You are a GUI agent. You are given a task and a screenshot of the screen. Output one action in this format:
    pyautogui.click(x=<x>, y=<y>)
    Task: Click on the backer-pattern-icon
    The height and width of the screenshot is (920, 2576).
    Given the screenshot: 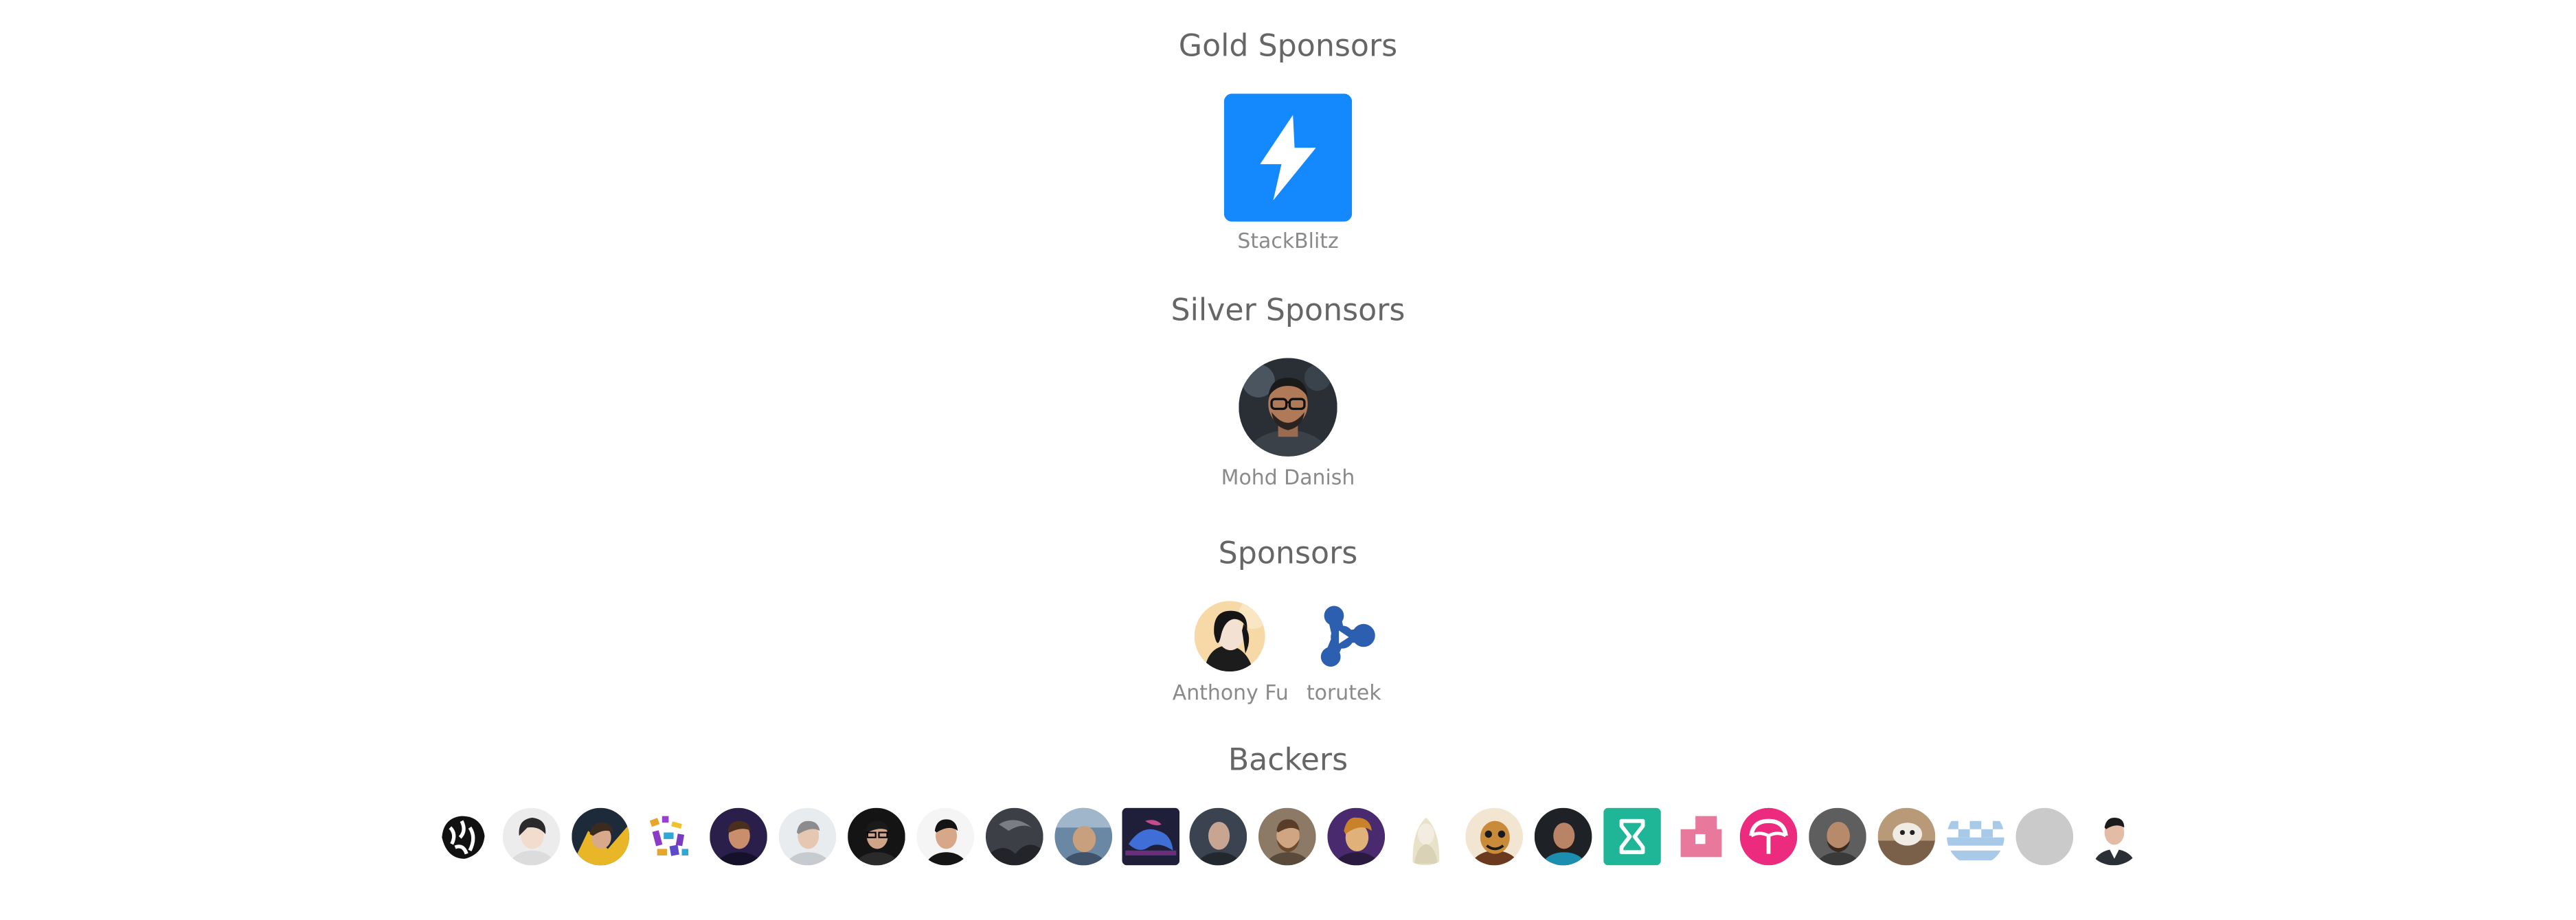 What is the action you would take?
    pyautogui.click(x=1975, y=836)
    